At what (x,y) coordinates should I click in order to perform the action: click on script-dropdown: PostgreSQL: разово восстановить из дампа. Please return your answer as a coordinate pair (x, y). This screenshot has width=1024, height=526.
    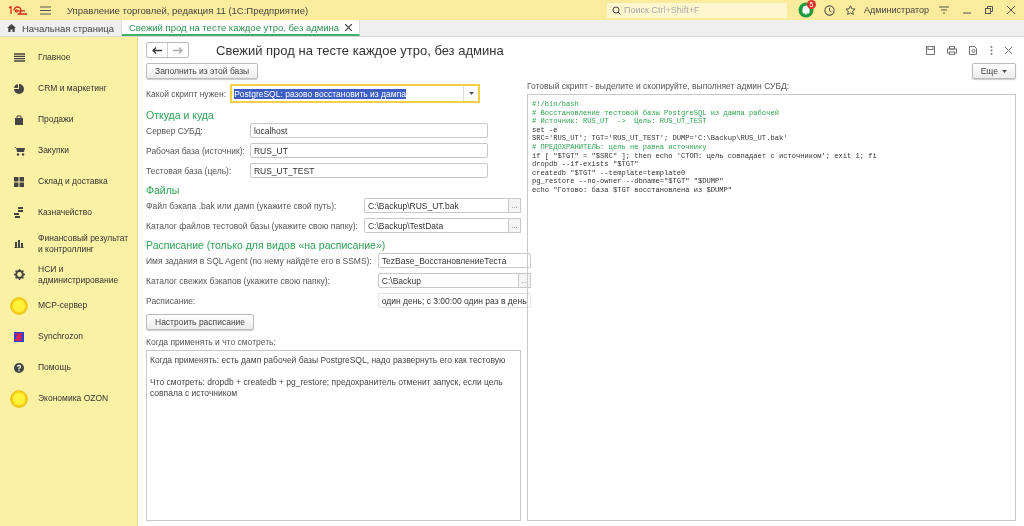
    Looking at the image, I should click on (355, 93).